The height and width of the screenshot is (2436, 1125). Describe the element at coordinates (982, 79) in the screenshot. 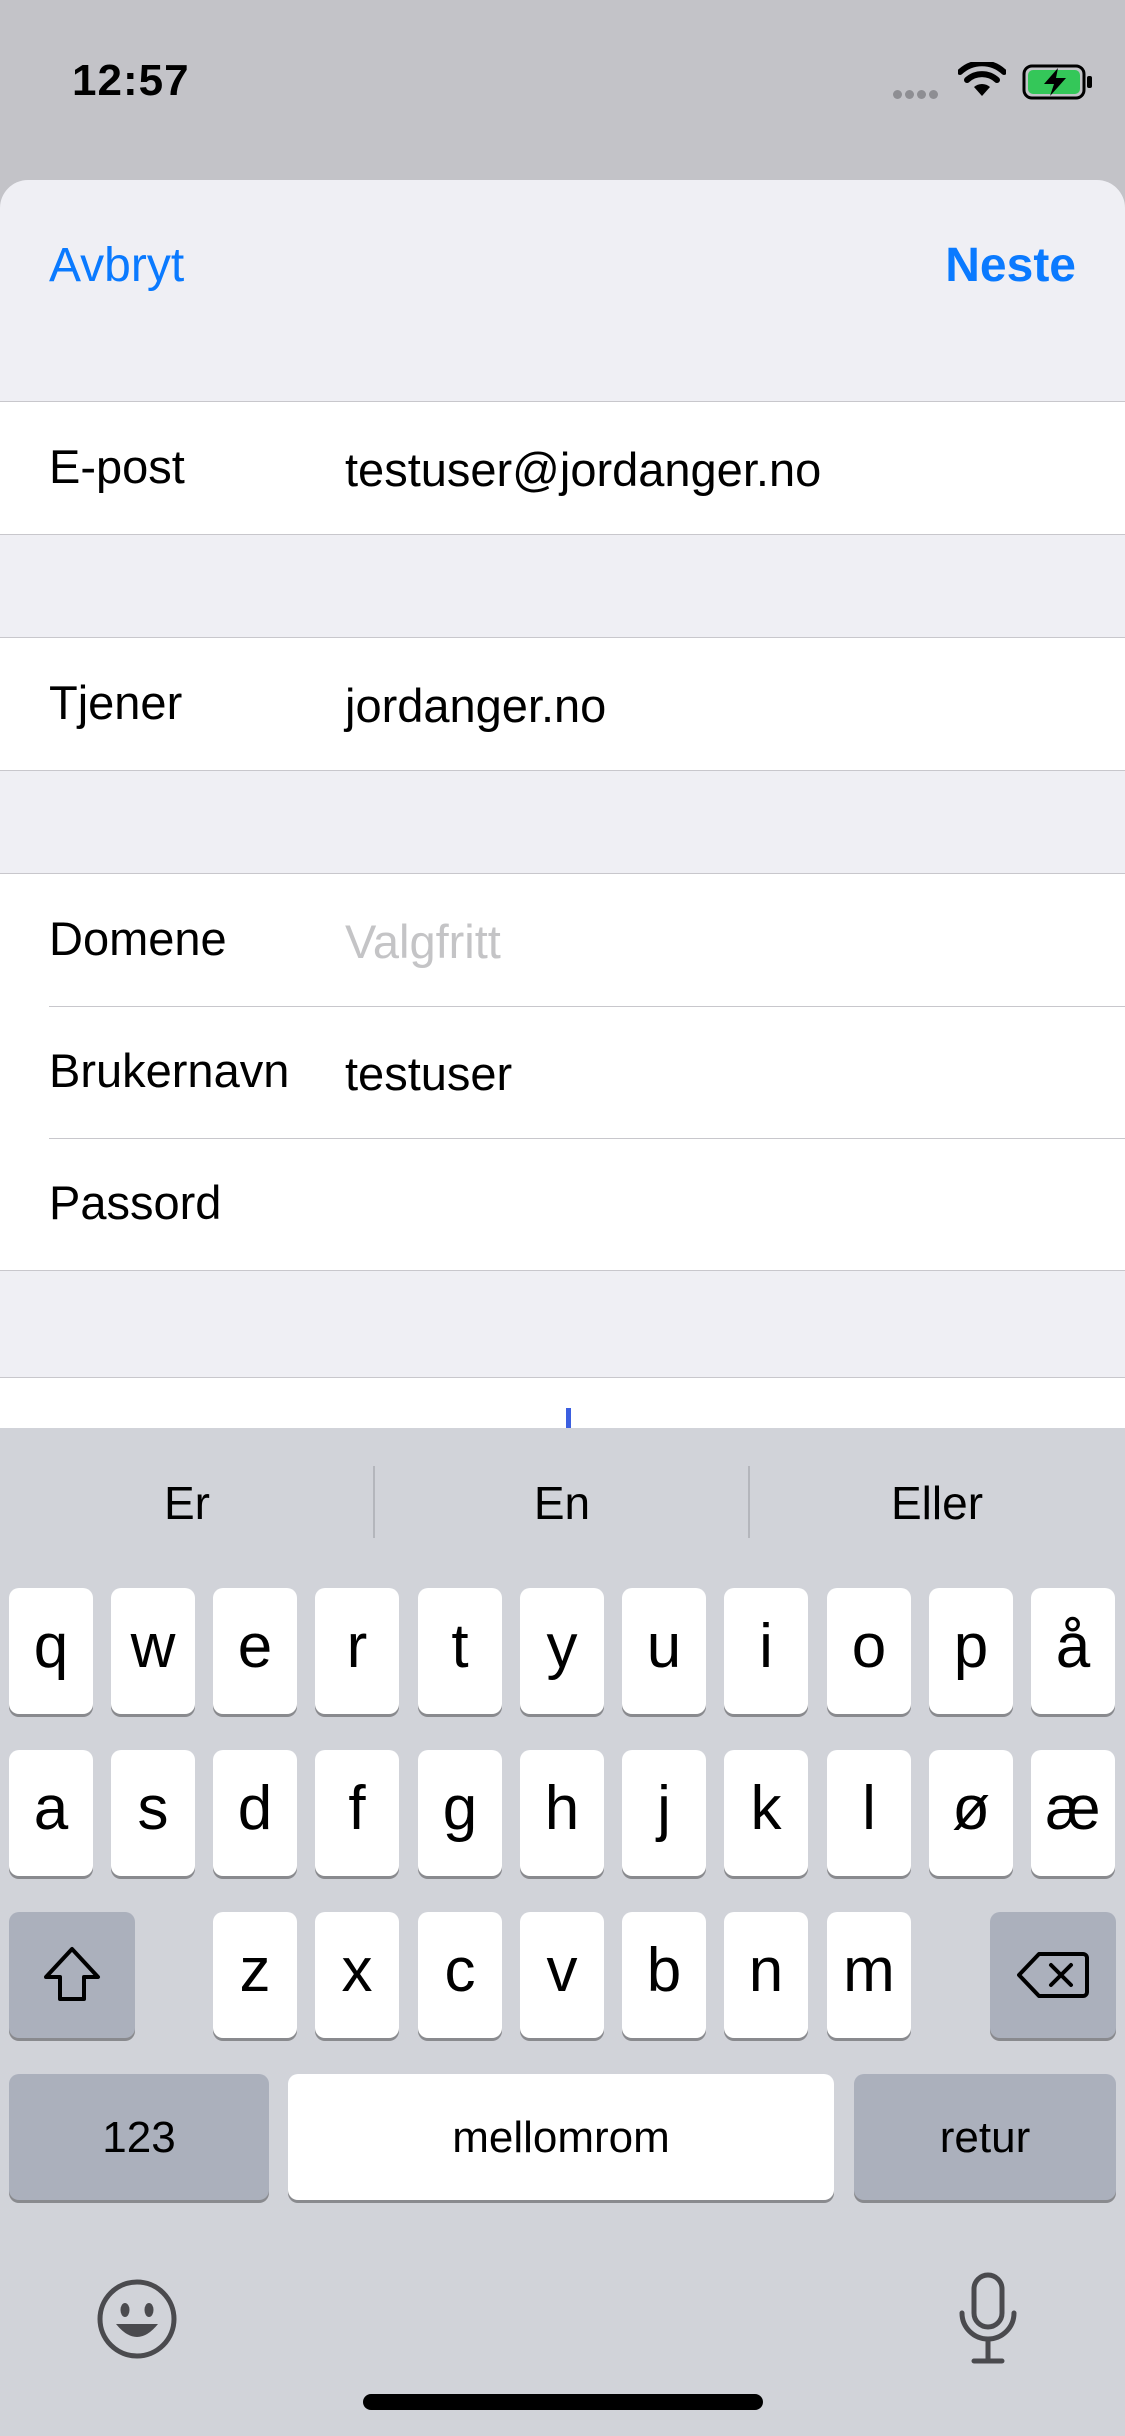

I see `wifi-icon` at that location.